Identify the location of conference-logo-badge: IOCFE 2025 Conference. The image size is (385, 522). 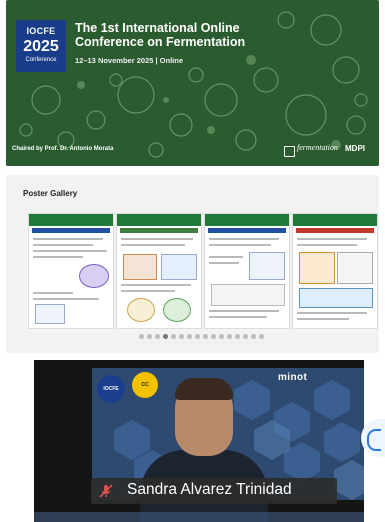
(41, 46).